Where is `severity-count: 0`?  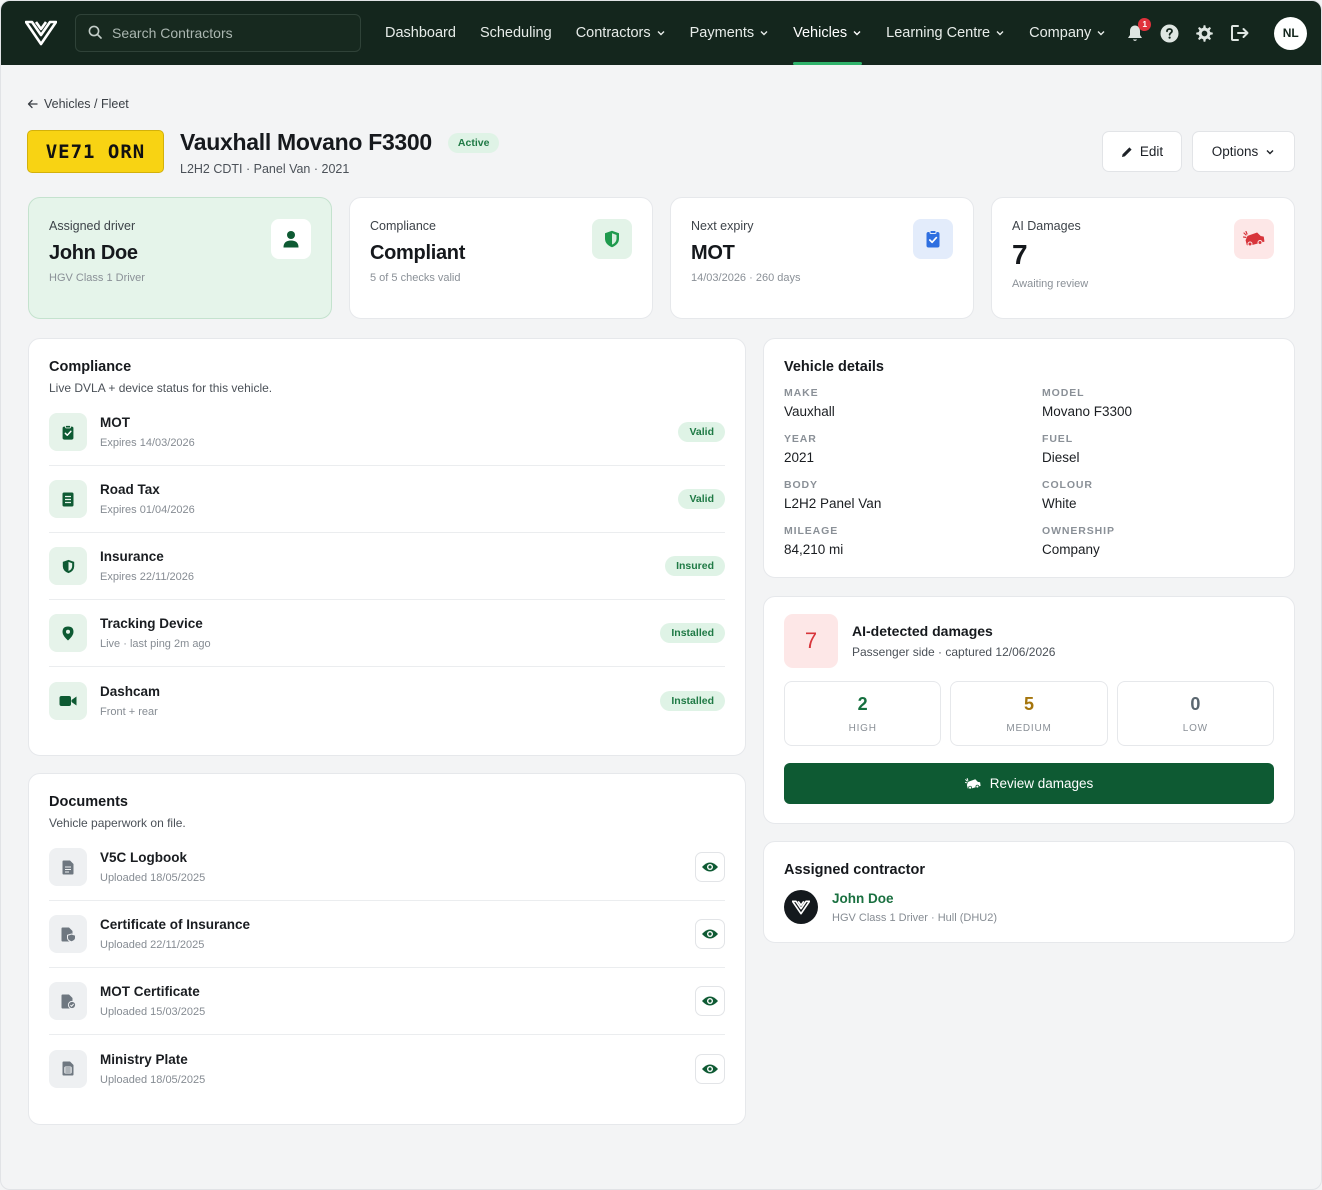 severity-count: 0 is located at coordinates (1195, 703).